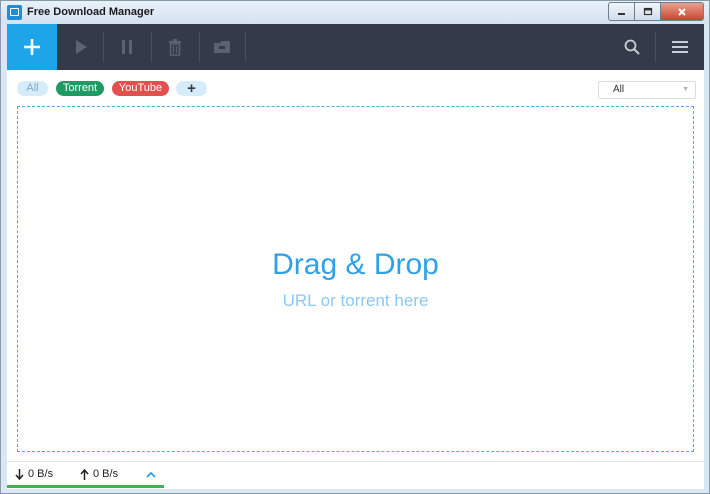 This screenshot has height=494, width=710. What do you see at coordinates (140, 88) in the screenshot?
I see `filter-tag-youtube: YouTube` at bounding box center [140, 88].